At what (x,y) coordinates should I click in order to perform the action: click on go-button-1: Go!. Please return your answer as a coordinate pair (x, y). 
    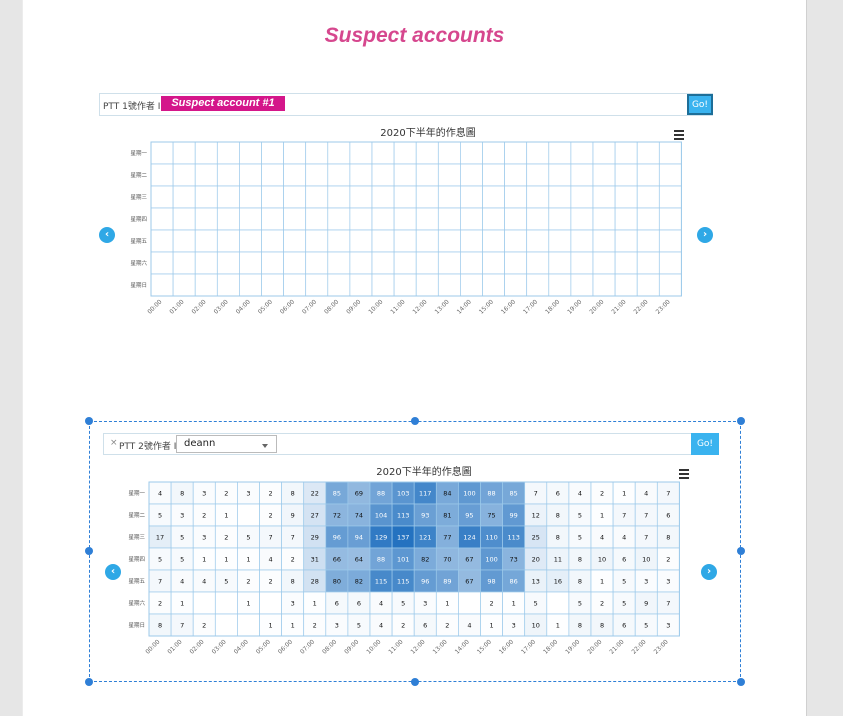
    Looking at the image, I should click on (700, 104).